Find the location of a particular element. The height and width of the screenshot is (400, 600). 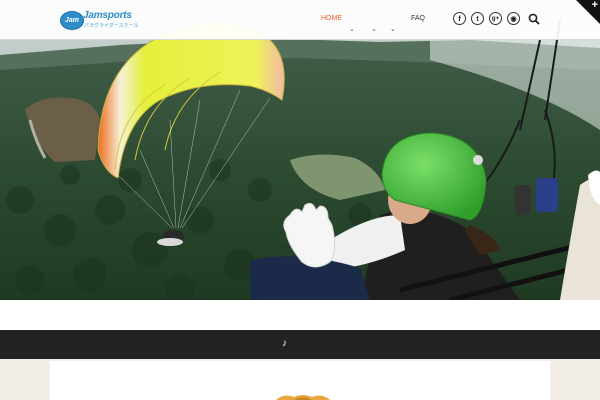

plus-icon: + is located at coordinates (595, 5).